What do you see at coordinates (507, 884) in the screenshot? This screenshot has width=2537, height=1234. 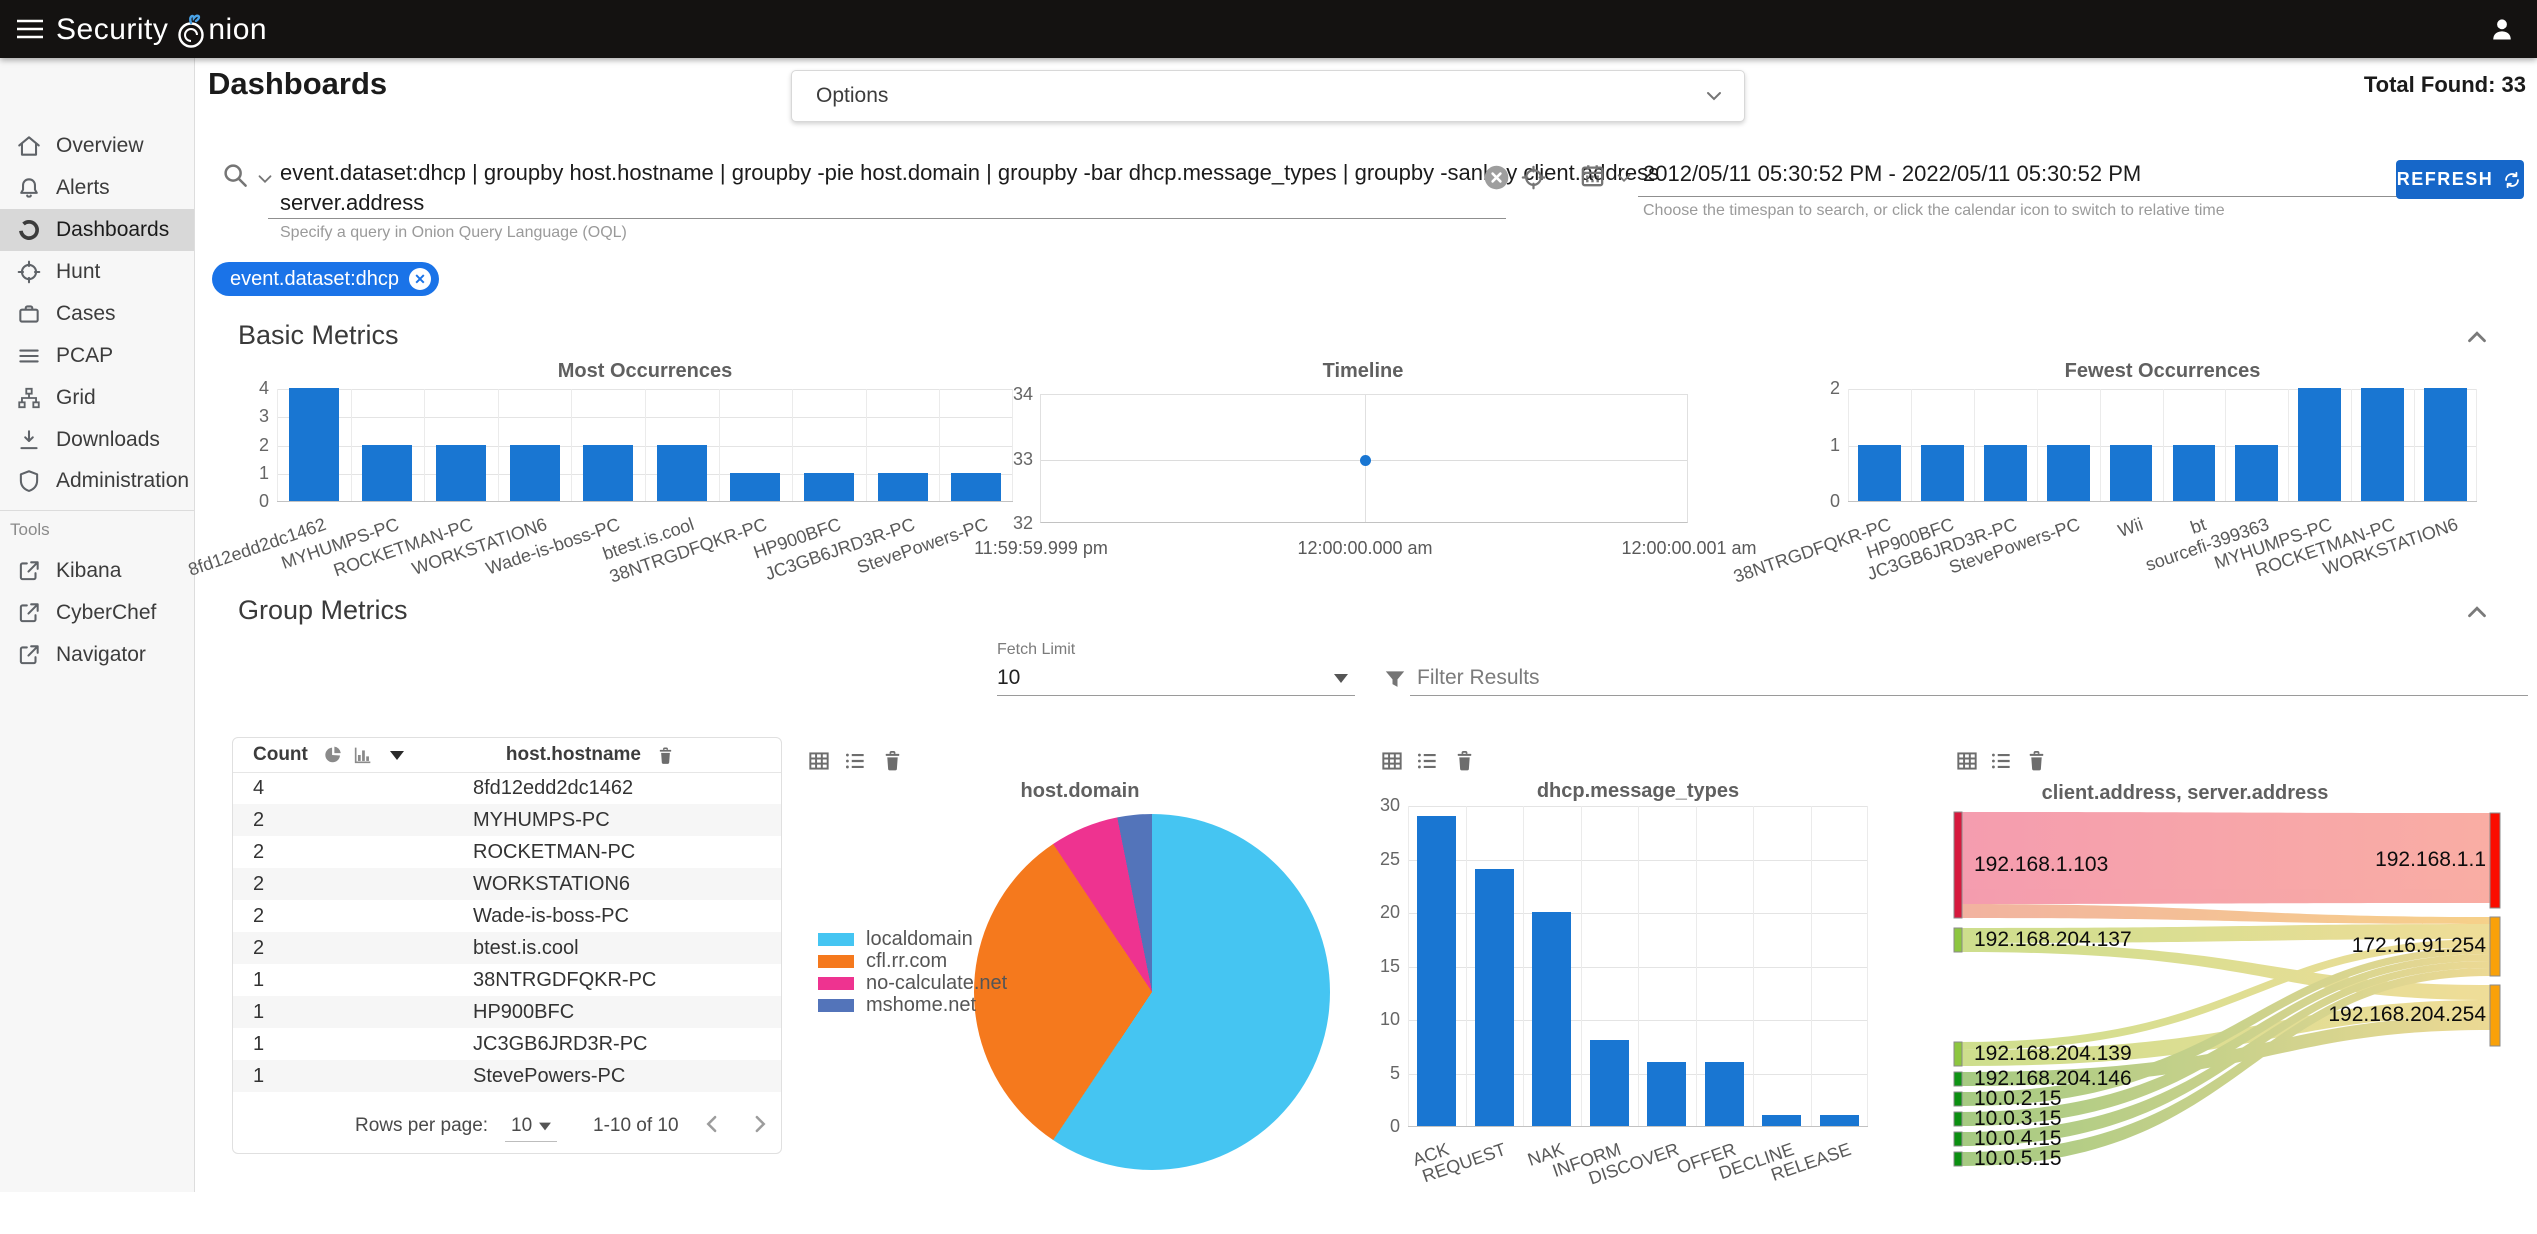 I see `table-row: 2 WORKSTATION6` at bounding box center [507, 884].